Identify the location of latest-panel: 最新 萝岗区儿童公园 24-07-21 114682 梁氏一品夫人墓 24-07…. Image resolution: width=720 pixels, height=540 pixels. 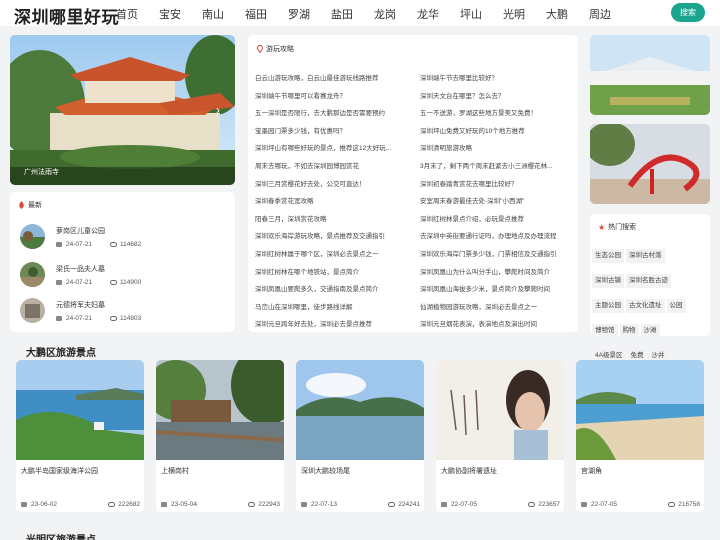
(122, 262).